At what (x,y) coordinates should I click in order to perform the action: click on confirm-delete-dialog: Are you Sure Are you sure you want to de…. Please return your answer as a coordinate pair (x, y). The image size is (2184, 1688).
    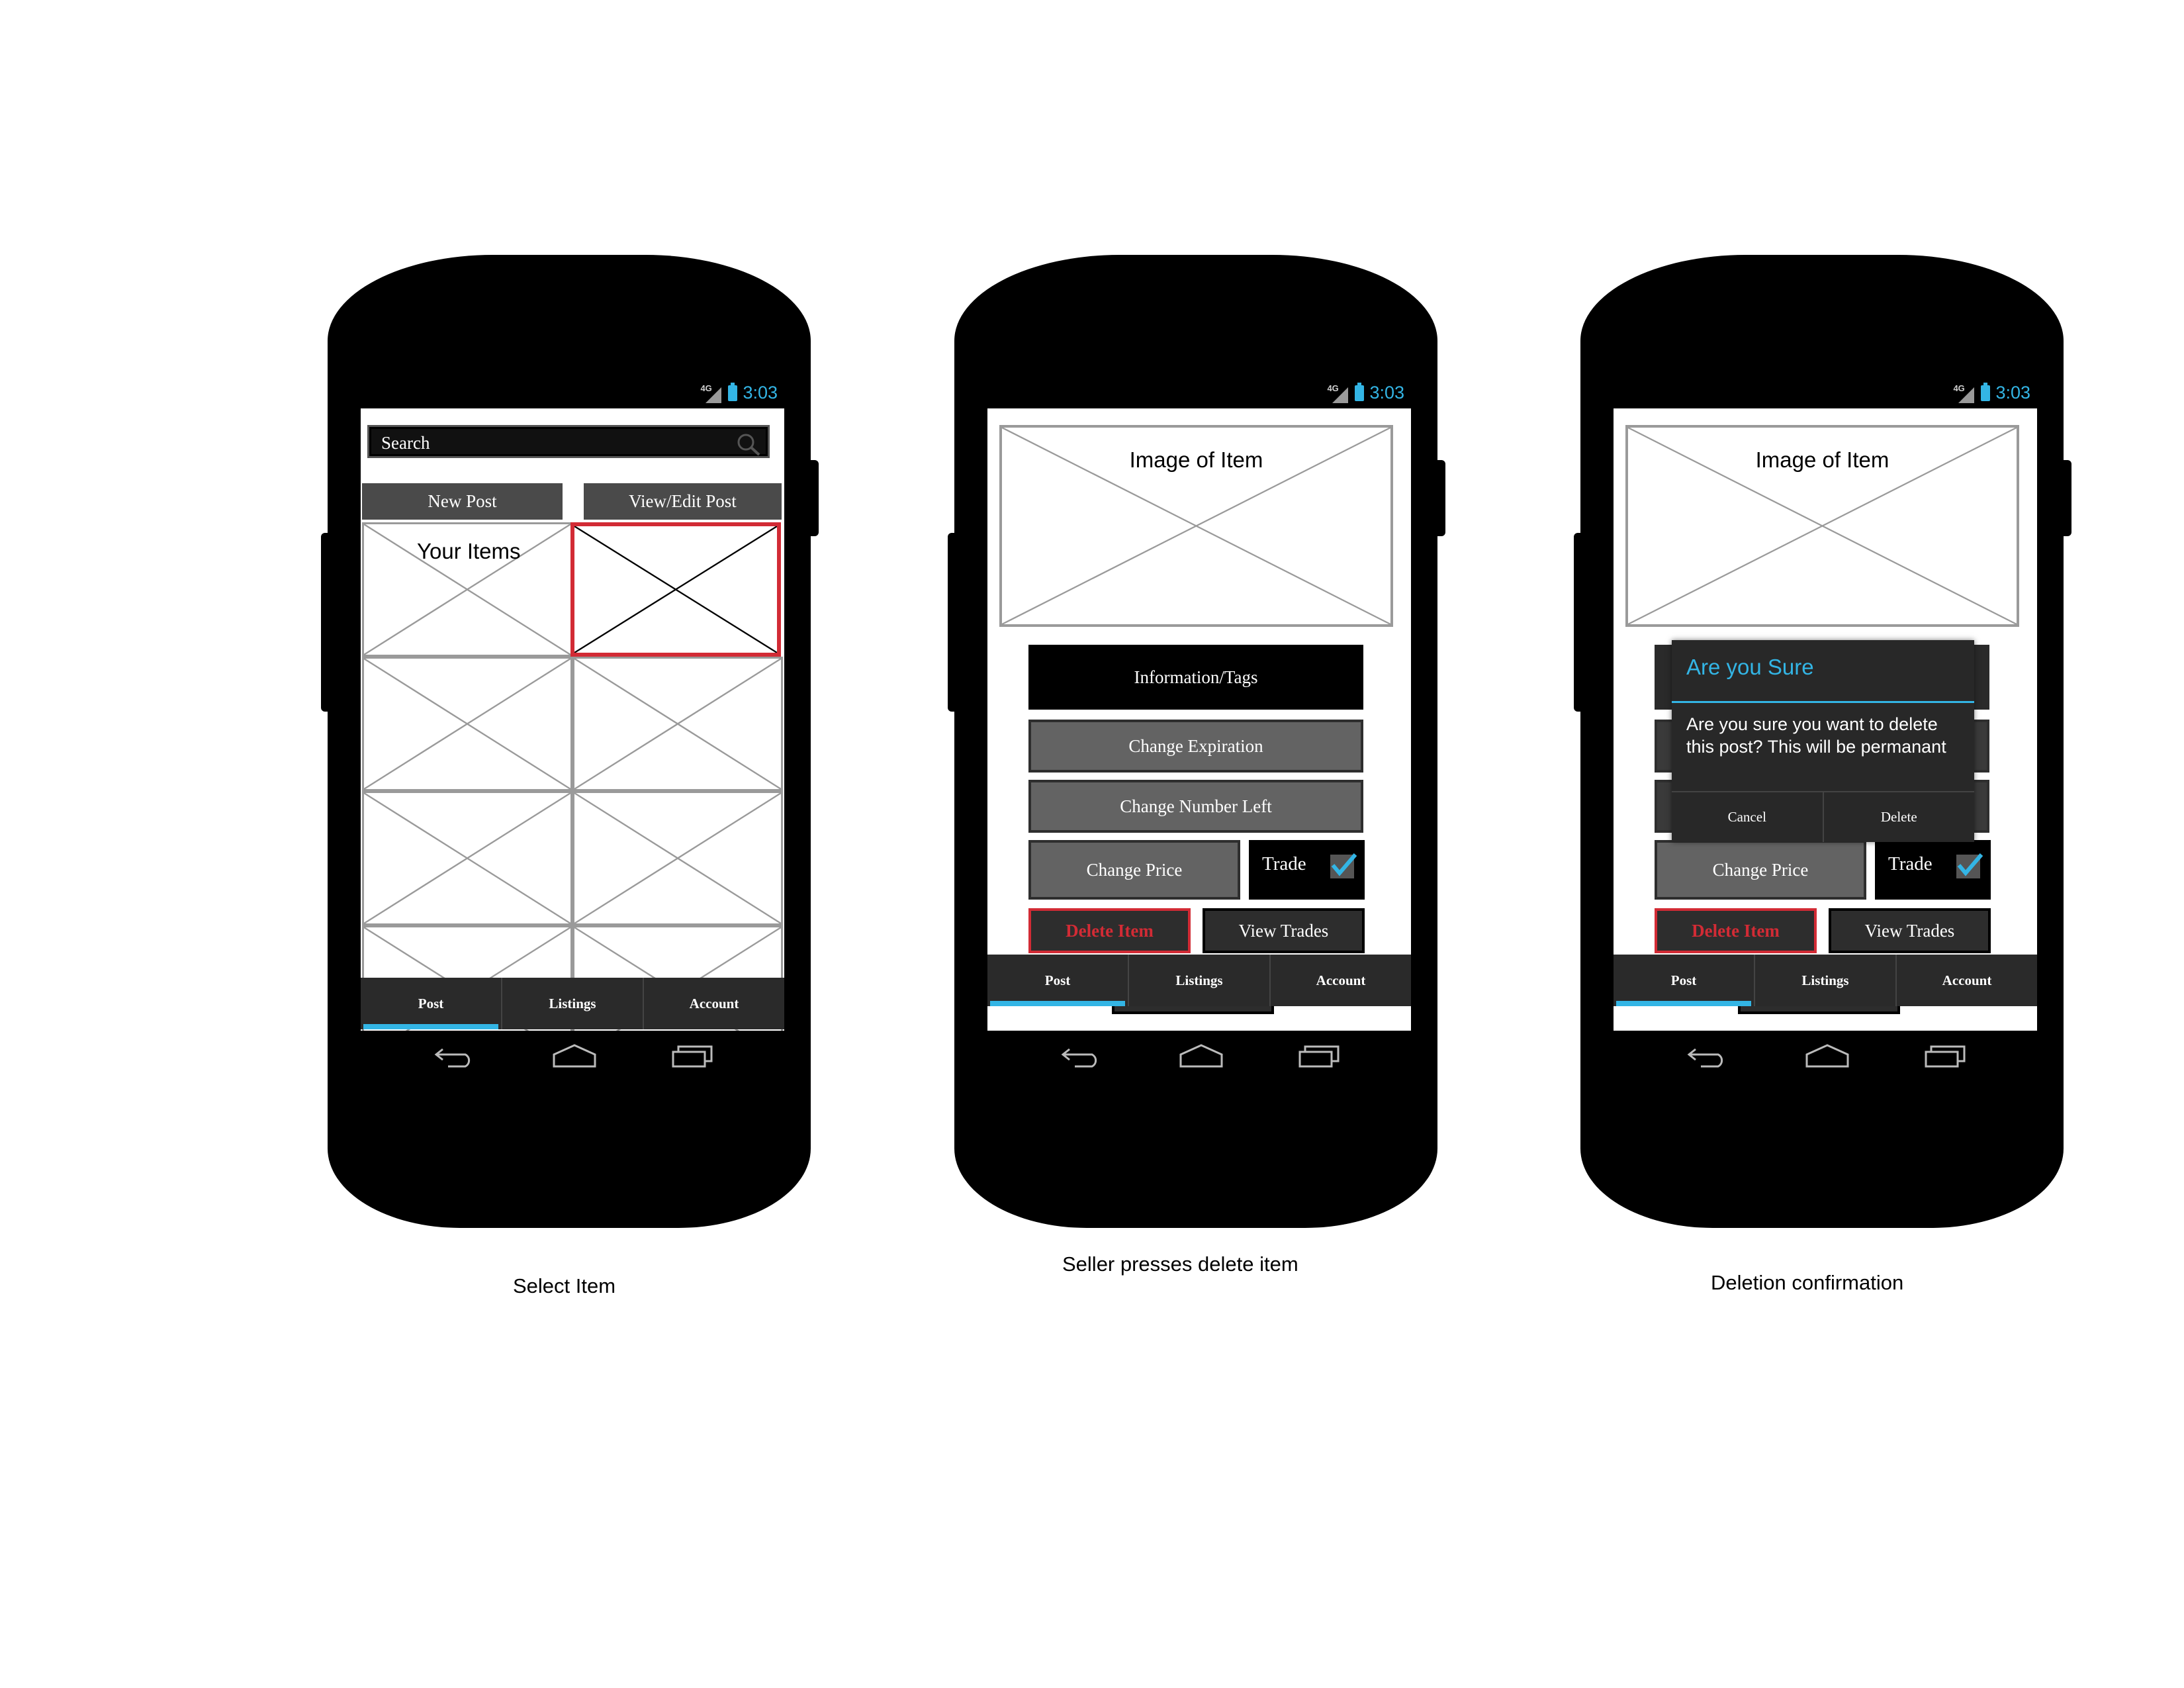
    Looking at the image, I should click on (1823, 741).